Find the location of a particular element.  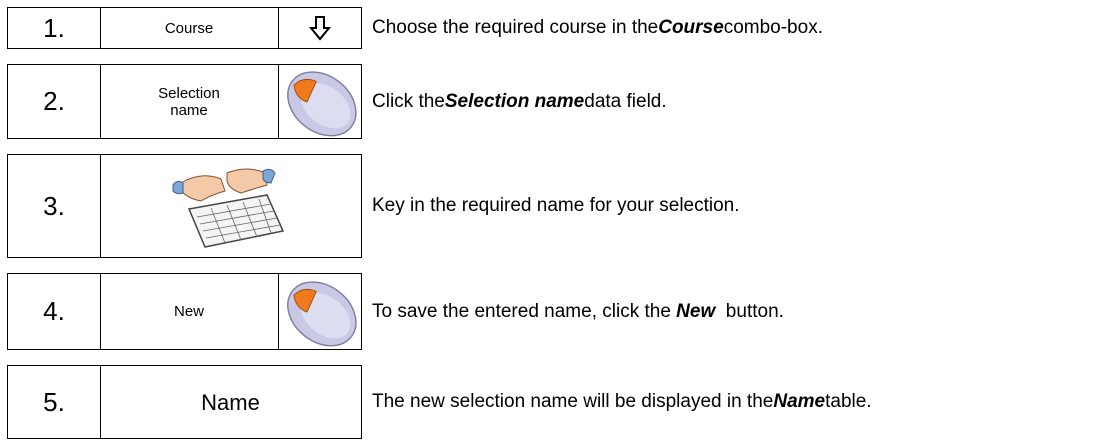

step-number: 1. is located at coordinates (54, 28).